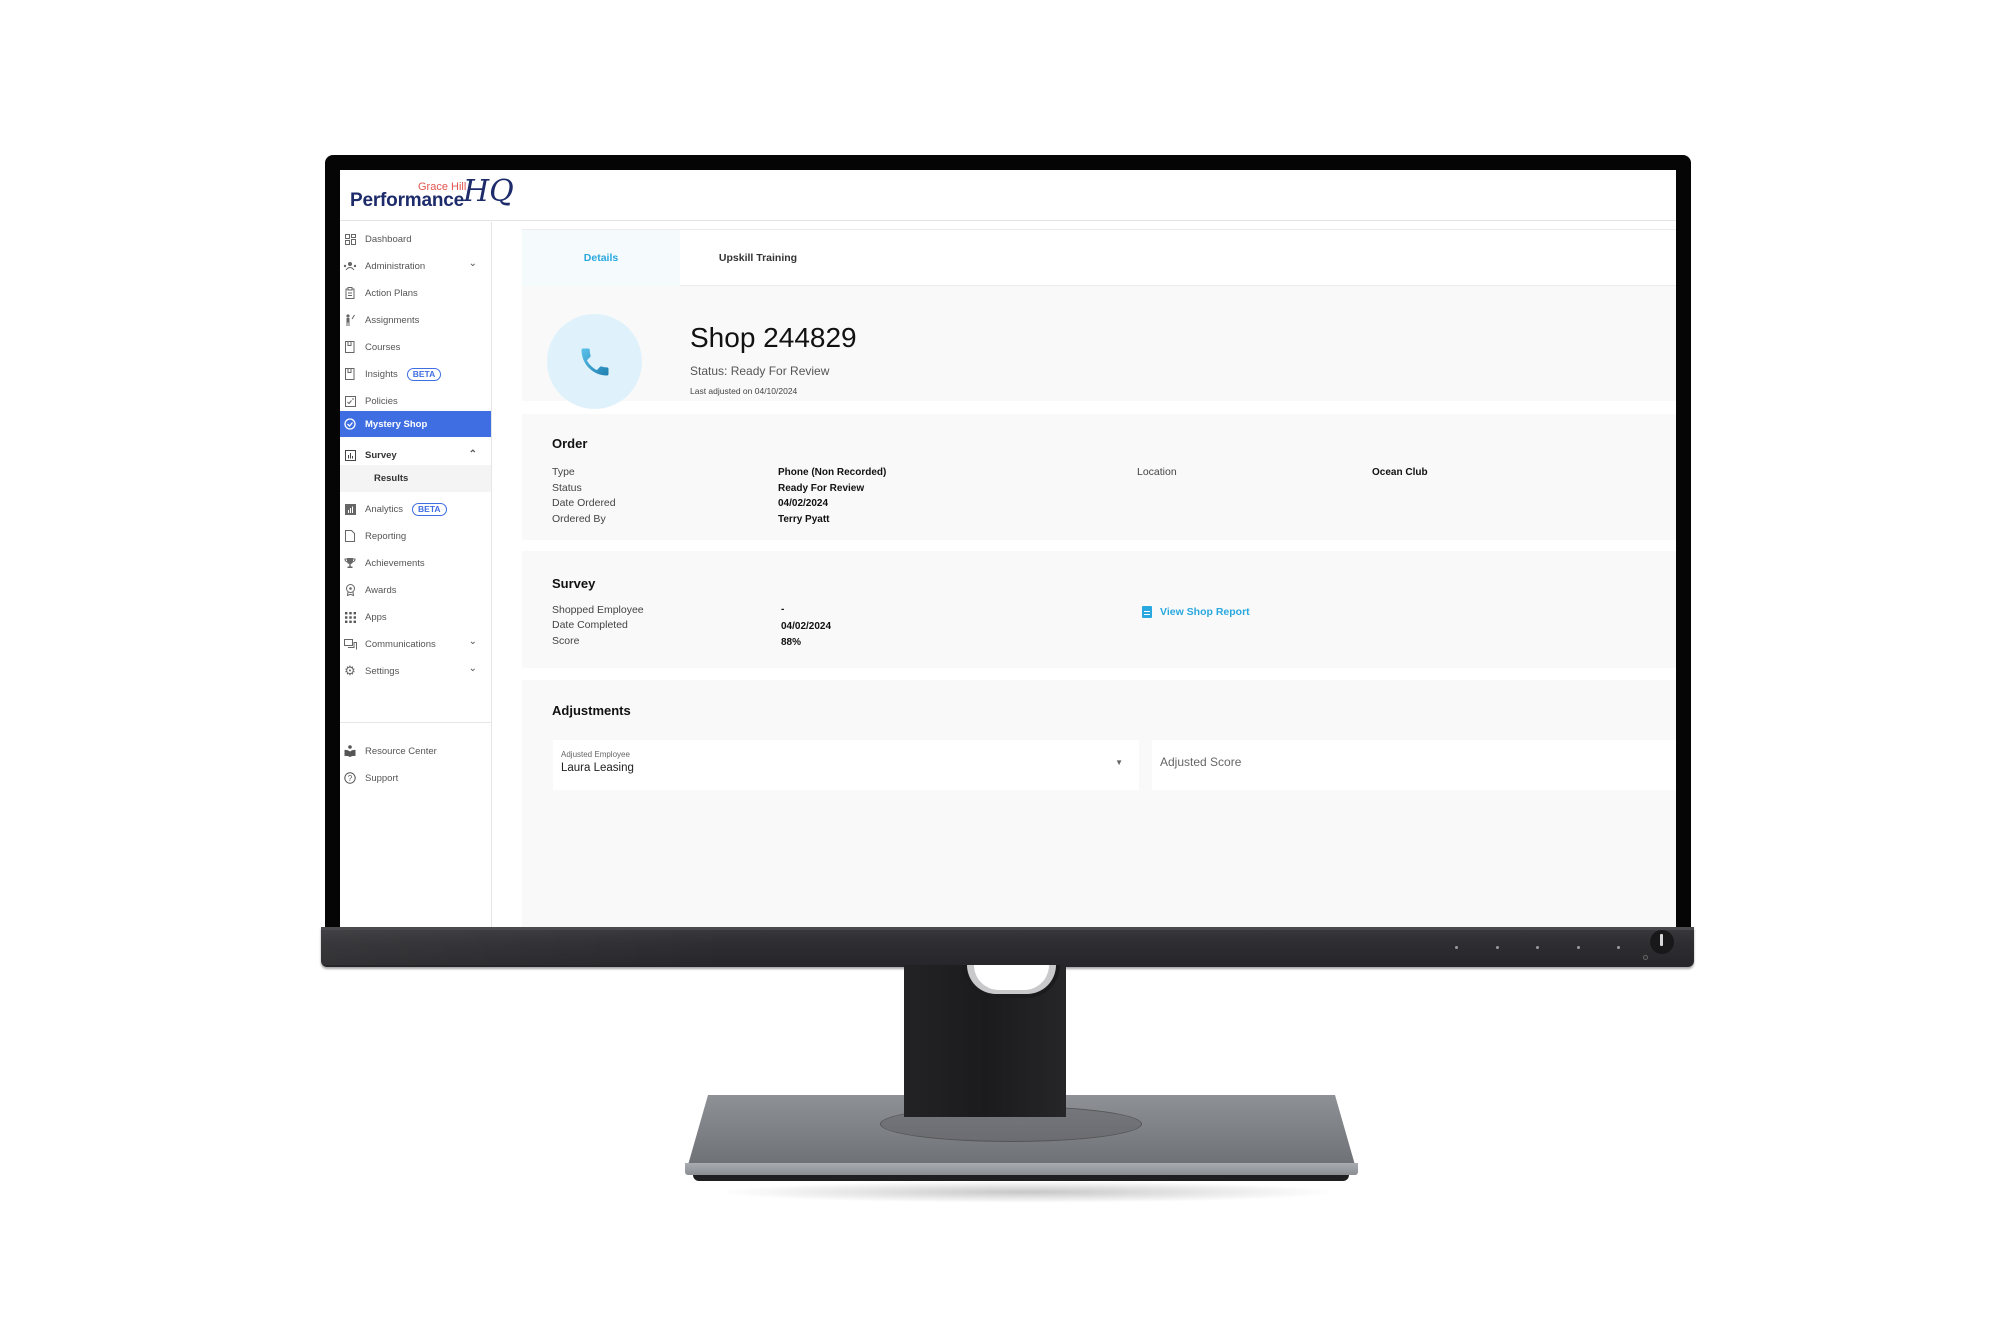 This screenshot has width=2000, height=1333. What do you see at coordinates (846, 765) in the screenshot?
I see `adjusted-employee-select: Adjusted Employee Laura Leasing ▼` at bounding box center [846, 765].